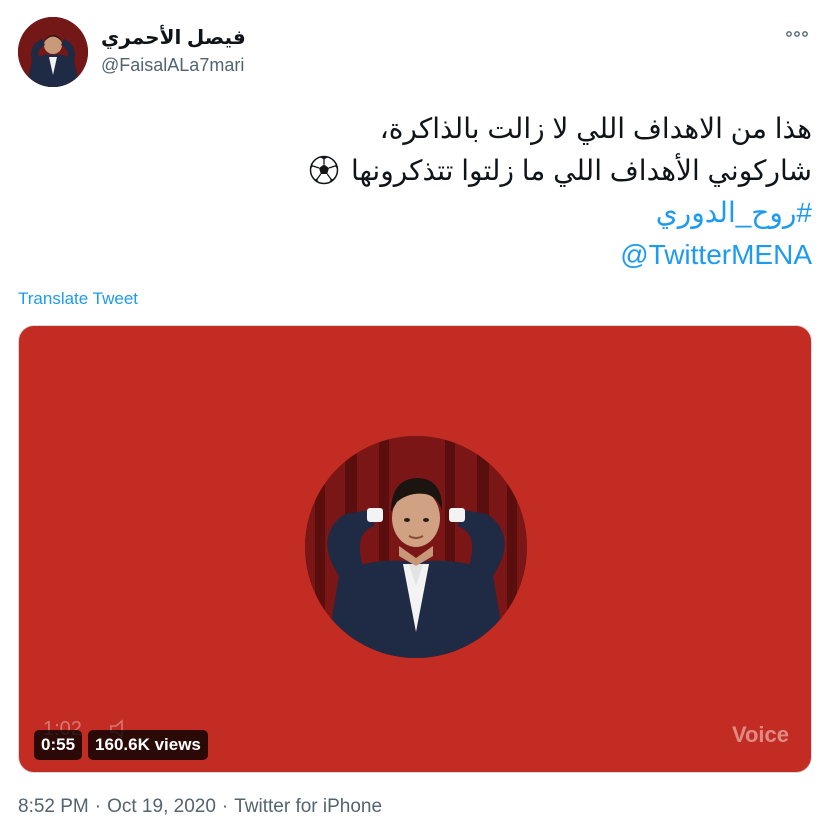  What do you see at coordinates (734, 212) in the screenshot?
I see `hashtag-link: #روح_الدوري` at bounding box center [734, 212].